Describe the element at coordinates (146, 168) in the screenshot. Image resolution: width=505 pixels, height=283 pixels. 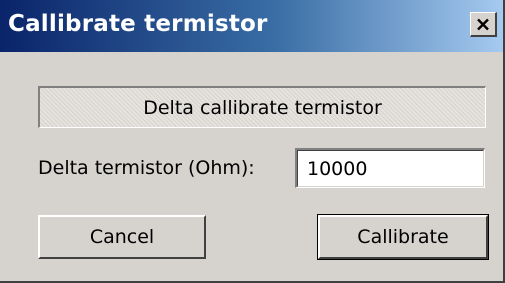
I see `delta-termistor-label: Delta termistor (Ohm):` at that location.